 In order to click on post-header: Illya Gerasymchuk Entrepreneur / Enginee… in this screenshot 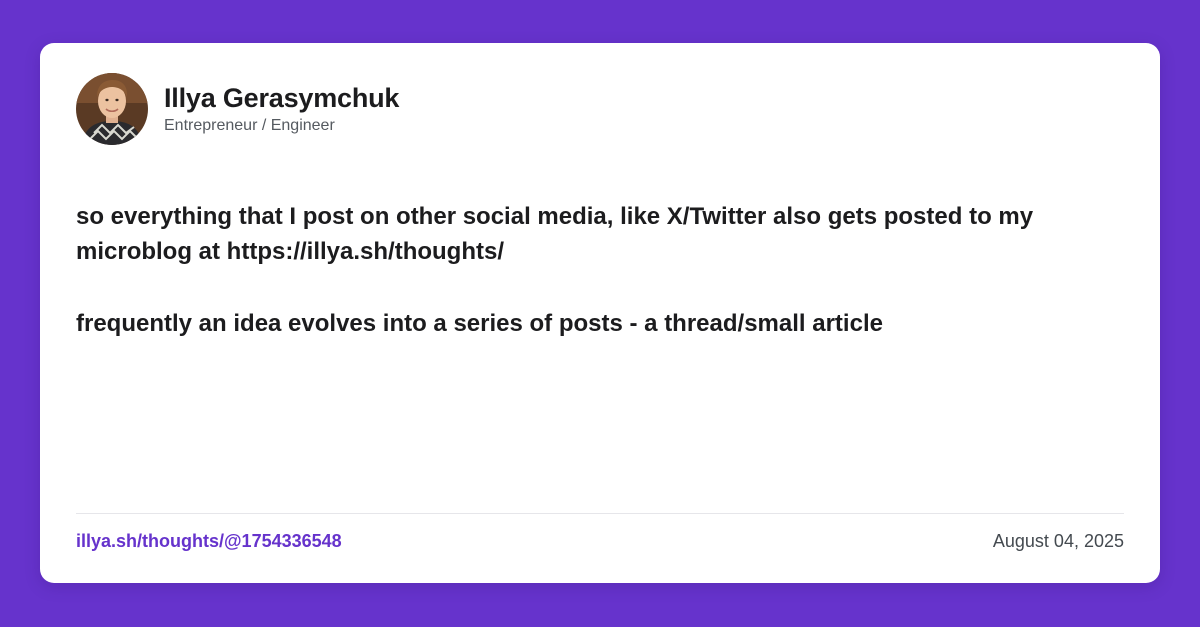, I will do `click(237, 109)`.